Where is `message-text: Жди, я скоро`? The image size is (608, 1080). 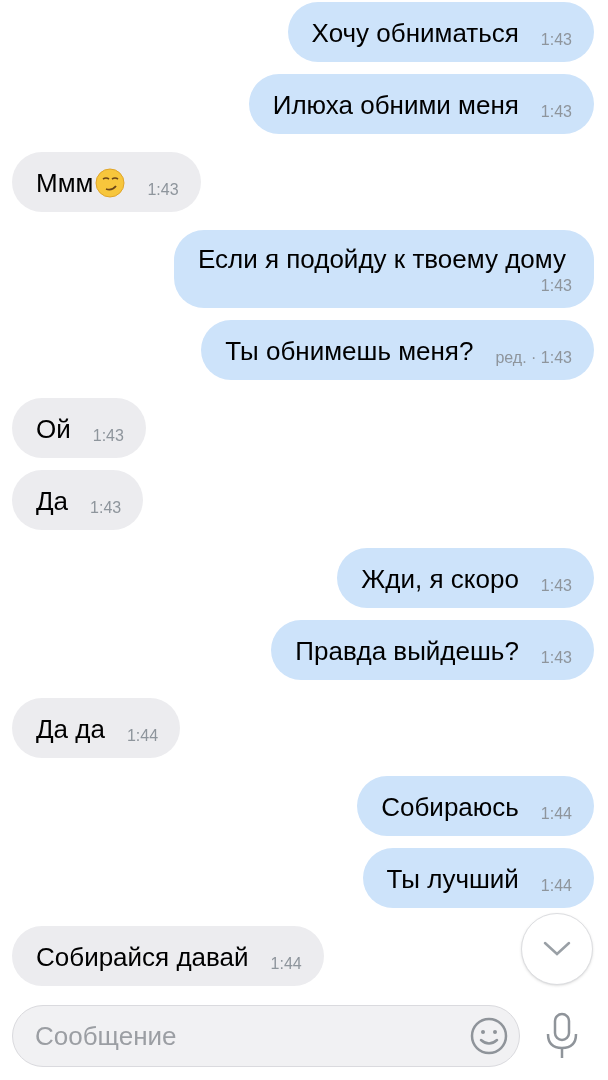
message-text: Жди, я скоро is located at coordinates (440, 579).